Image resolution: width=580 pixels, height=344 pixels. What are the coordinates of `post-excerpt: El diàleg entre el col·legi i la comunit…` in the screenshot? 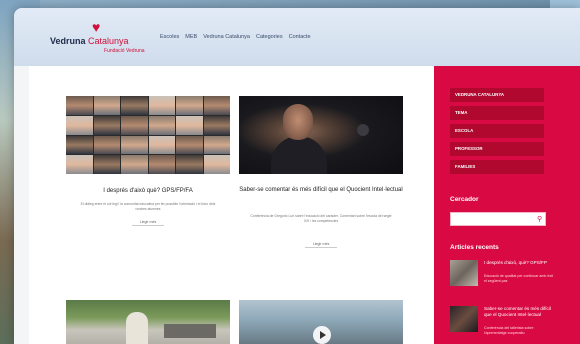 It's located at (148, 206).